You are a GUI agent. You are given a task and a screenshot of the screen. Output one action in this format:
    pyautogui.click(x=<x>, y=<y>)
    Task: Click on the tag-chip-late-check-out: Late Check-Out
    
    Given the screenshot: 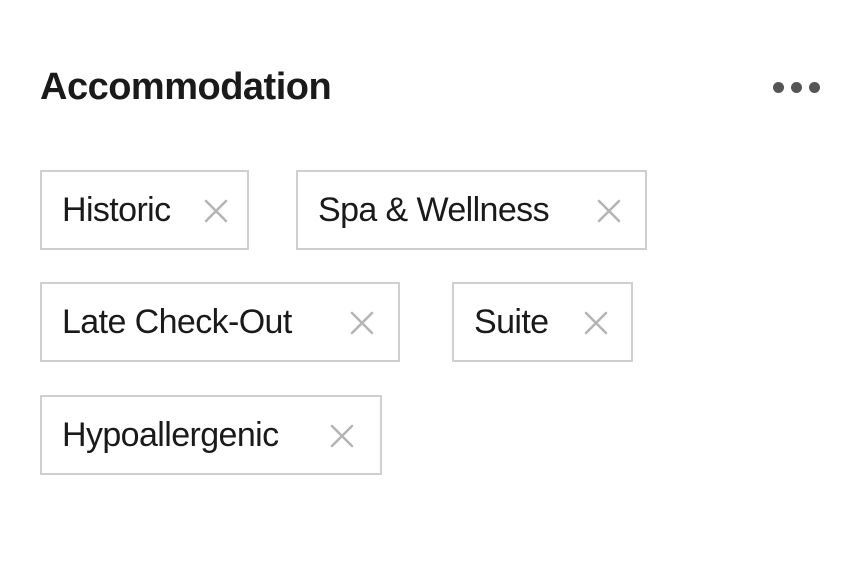 What is the action you would take?
    pyautogui.click(x=220, y=322)
    